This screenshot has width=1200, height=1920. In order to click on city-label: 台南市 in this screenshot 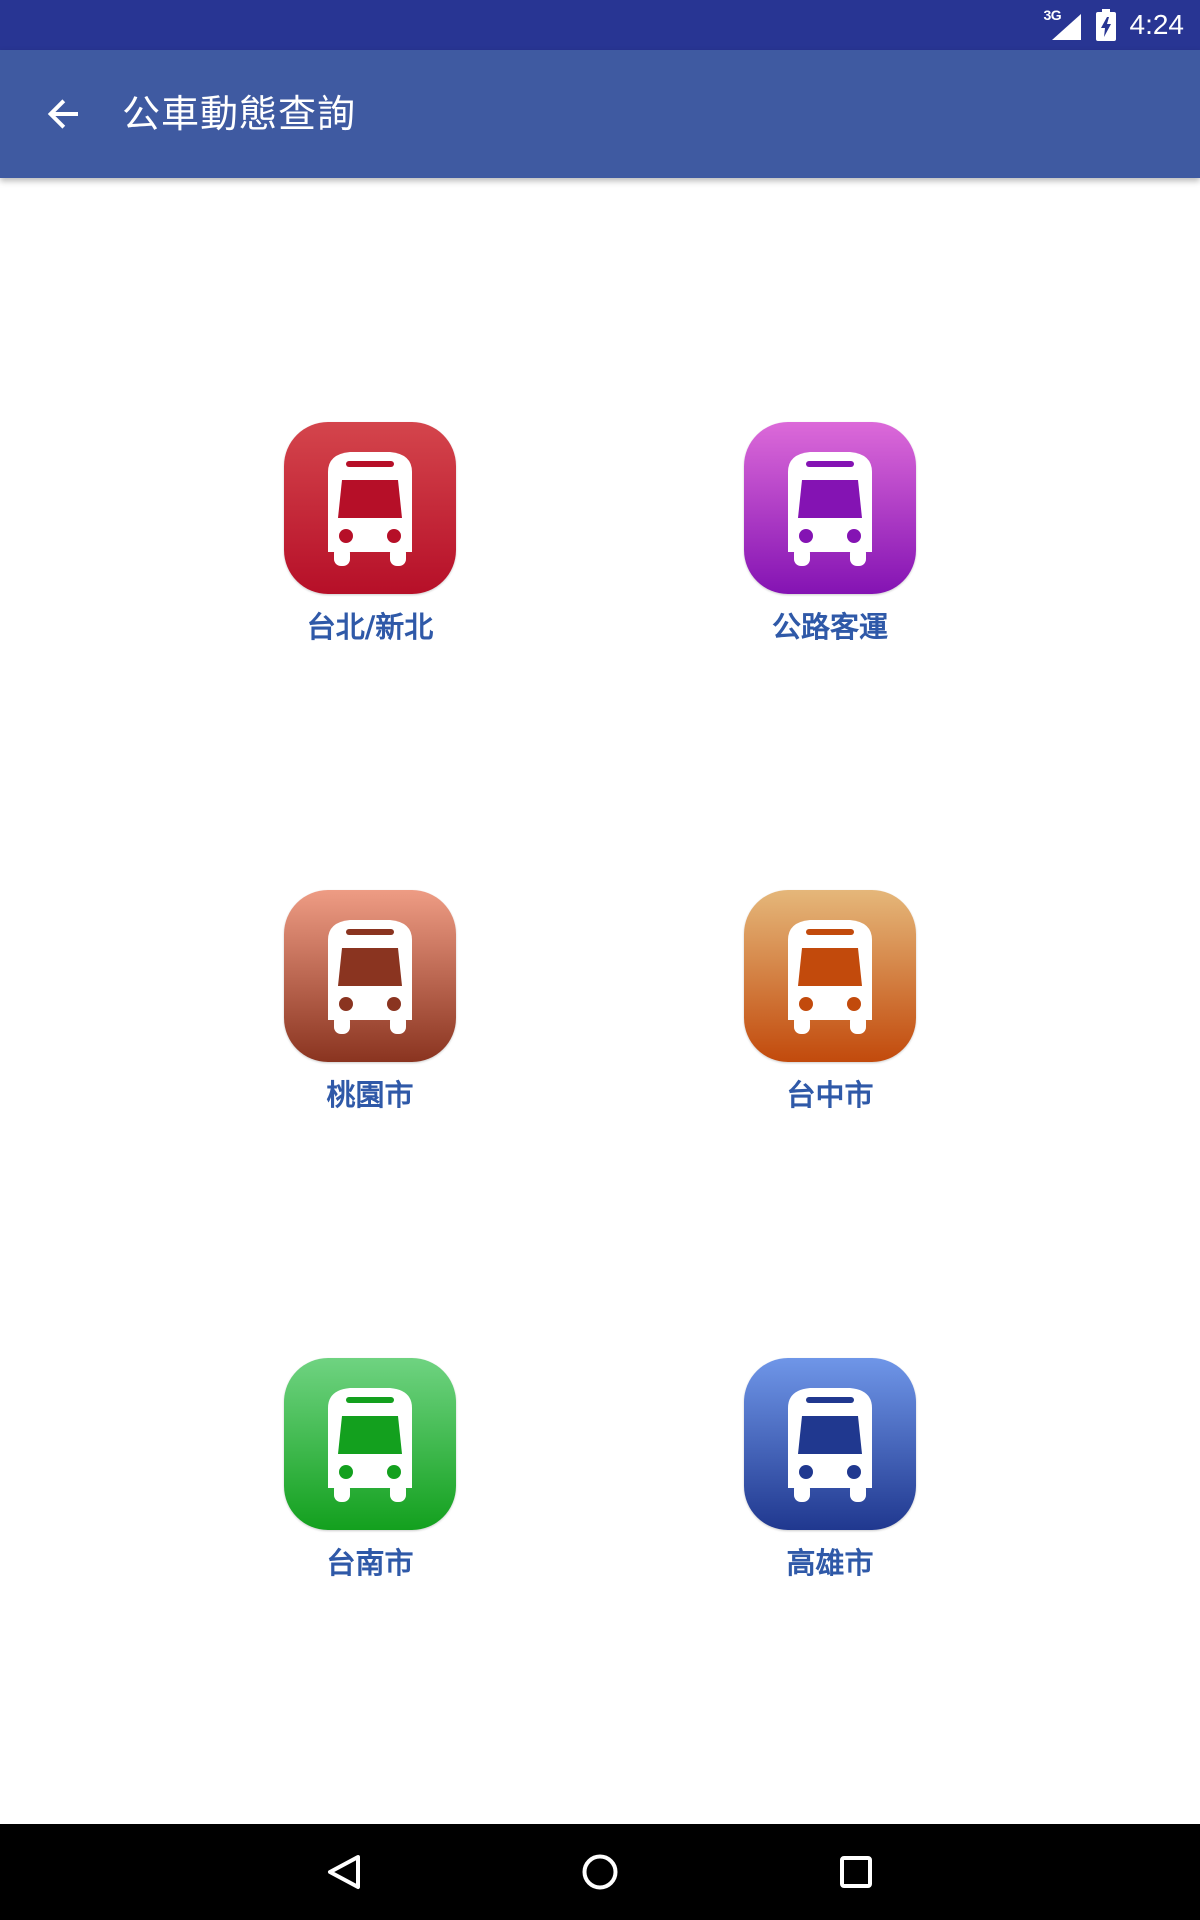, I will do `click(370, 1563)`.